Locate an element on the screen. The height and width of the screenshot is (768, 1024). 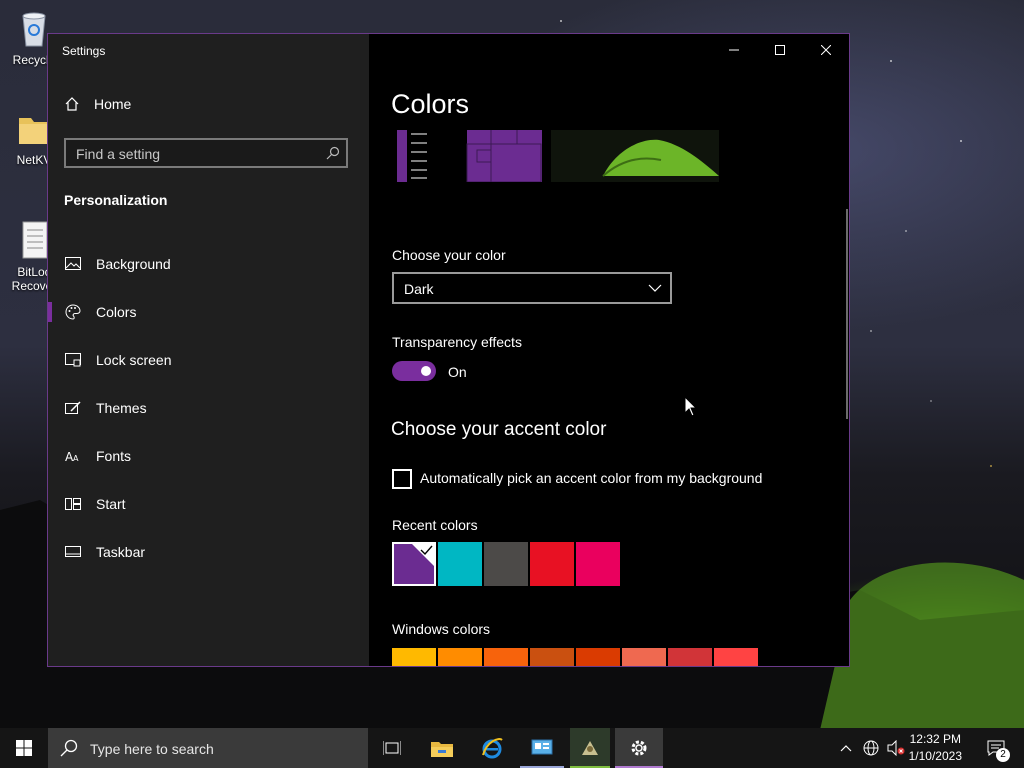
windows-colors-label: Windows colors is located at coordinates (441, 629).